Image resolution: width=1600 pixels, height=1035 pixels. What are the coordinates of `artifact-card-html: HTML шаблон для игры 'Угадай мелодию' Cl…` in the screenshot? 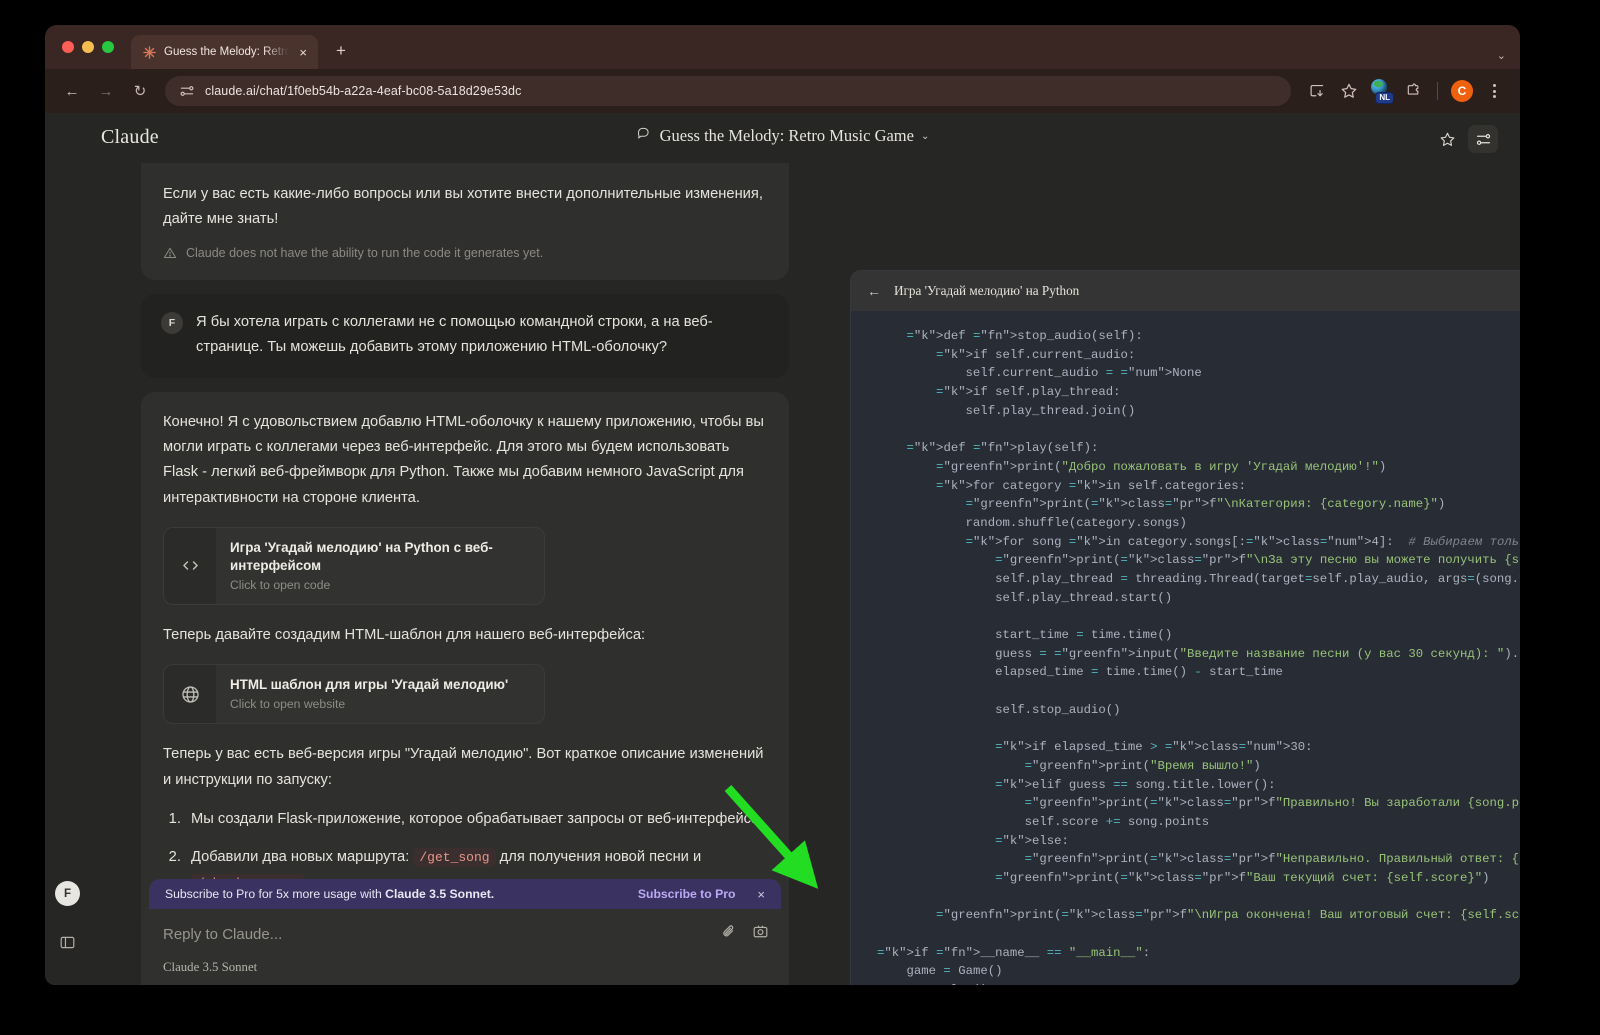 It's located at (354, 694).